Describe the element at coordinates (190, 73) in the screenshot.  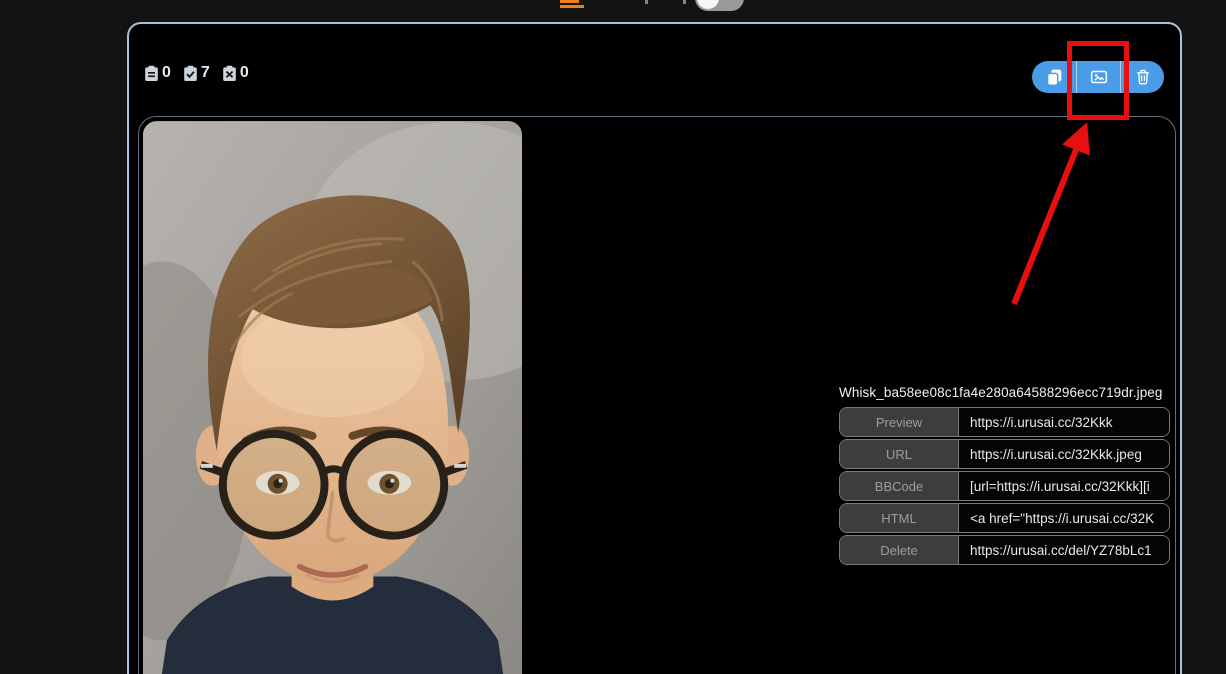
I see `clipboard-check-icon` at that location.